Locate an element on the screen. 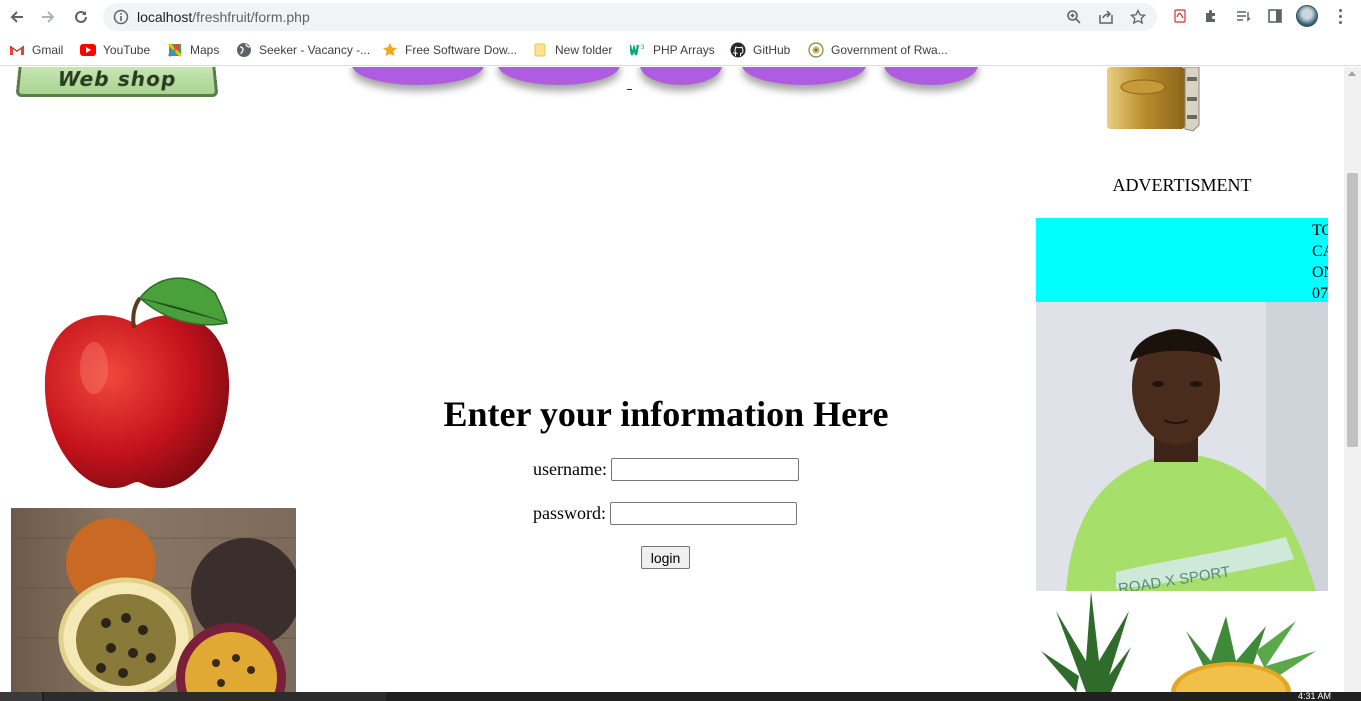 The width and height of the screenshot is (1361, 701). bookmark-label: GitHub is located at coordinates (772, 50).